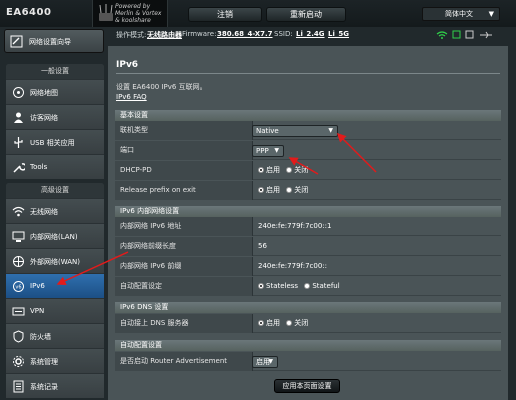  Describe the element at coordinates (44, 212) in the screenshot. I see `sidebar-item-label: 无线网络` at that location.